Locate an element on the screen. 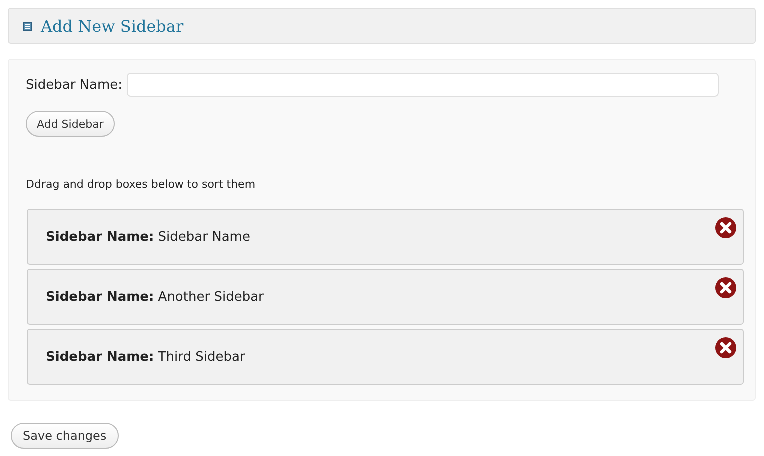 This screenshot has width=764, height=456. expand-icon is located at coordinates (27, 26).